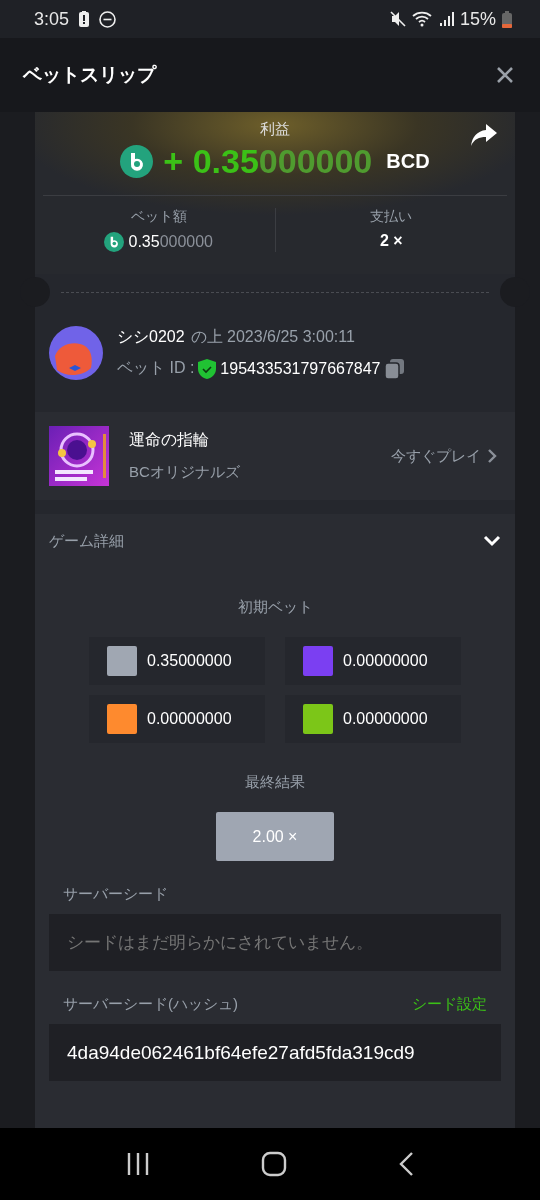  I want to click on bet-tile-amount: 0.35000000, so click(189, 661).